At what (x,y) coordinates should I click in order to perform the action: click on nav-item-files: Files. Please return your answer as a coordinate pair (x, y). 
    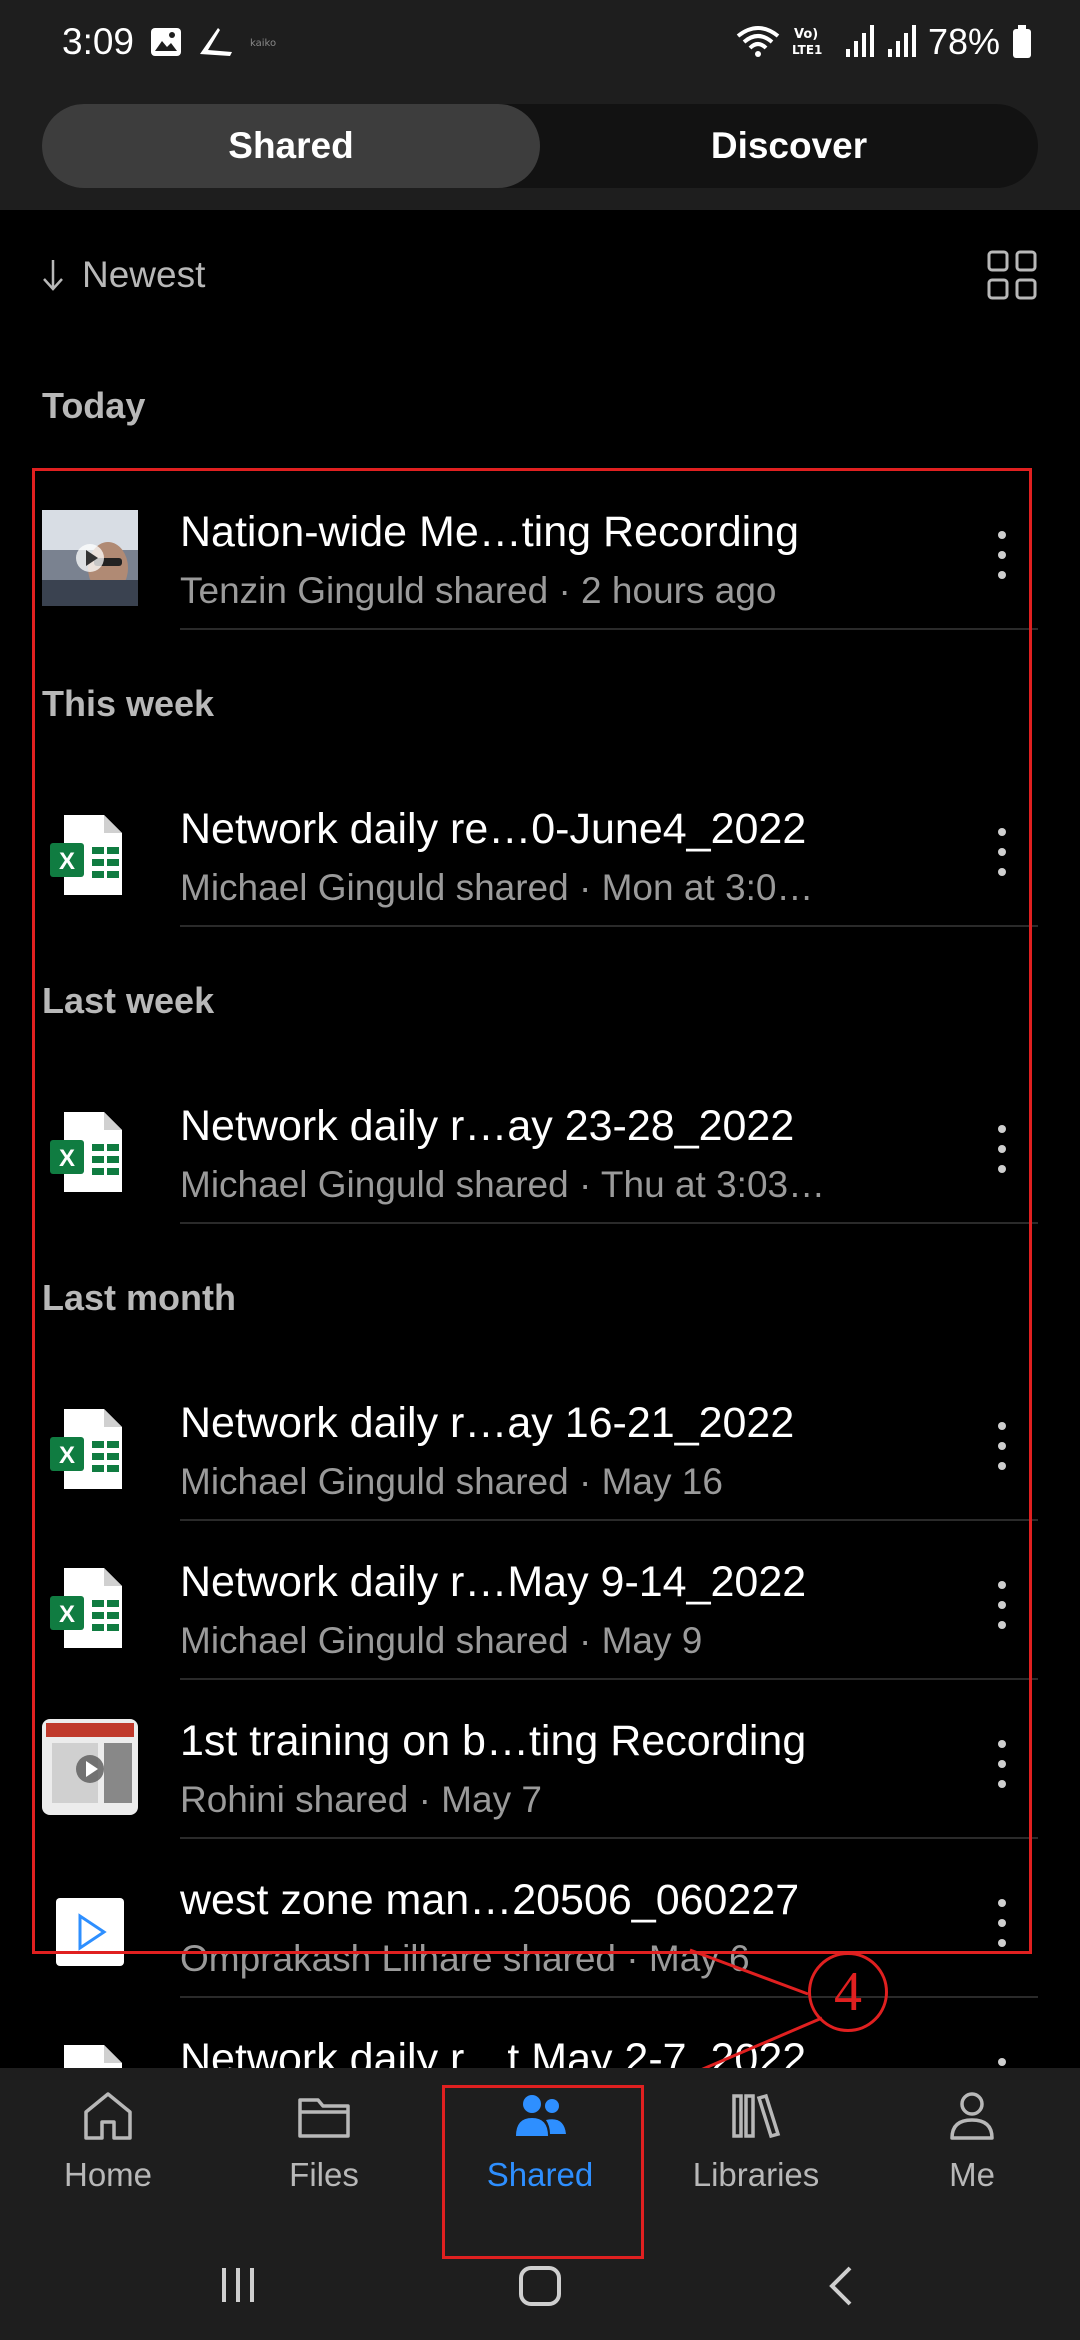
    Looking at the image, I should click on (324, 2152).